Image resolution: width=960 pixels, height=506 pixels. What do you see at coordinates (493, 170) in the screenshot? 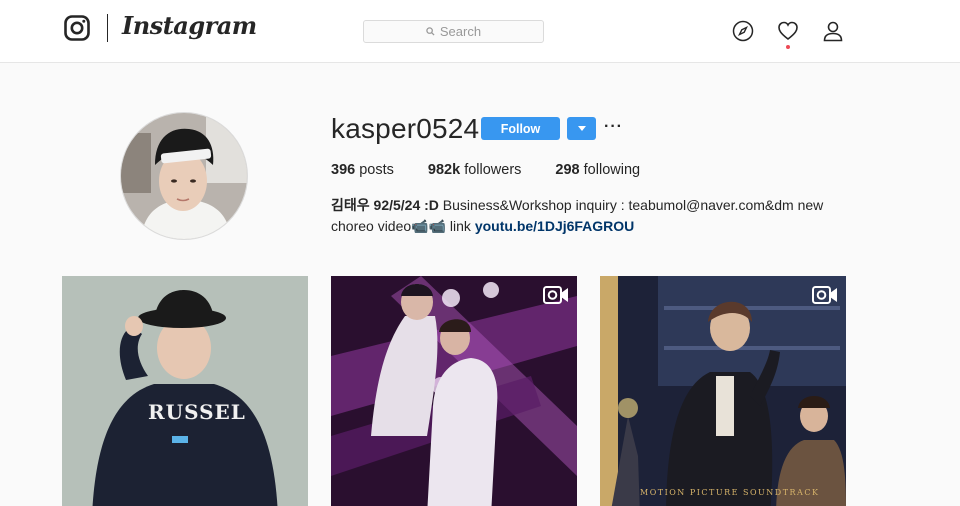
I see `followers-label: followers` at bounding box center [493, 170].